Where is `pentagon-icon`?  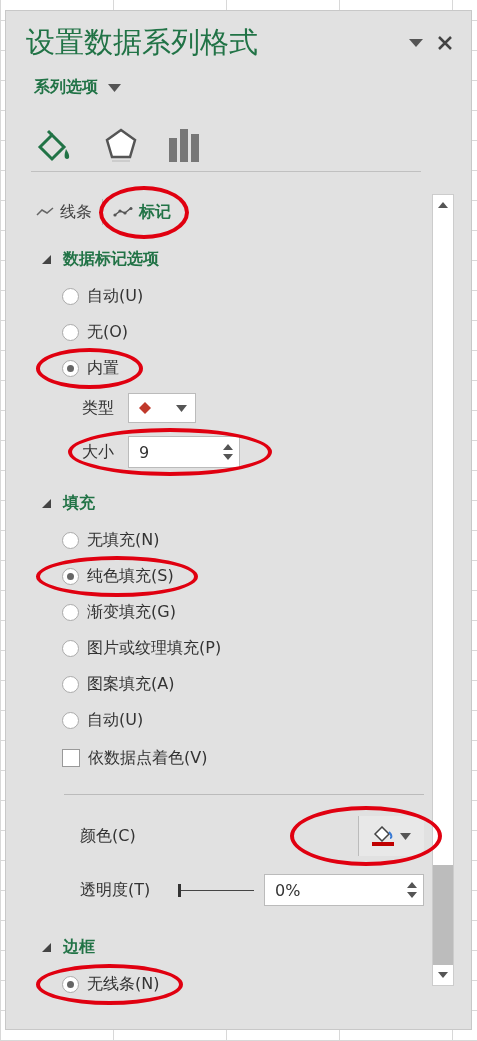 pentagon-icon is located at coordinates (121, 145).